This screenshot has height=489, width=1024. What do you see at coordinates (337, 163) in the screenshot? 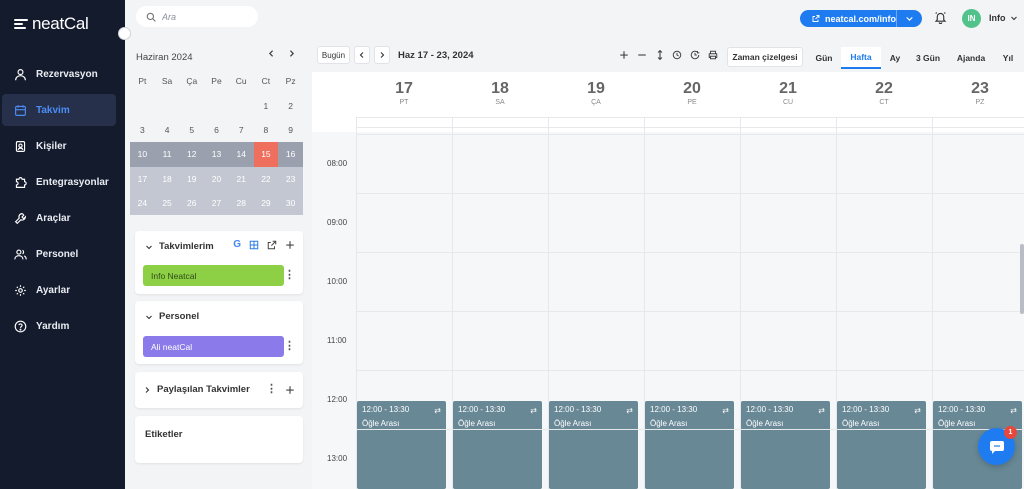
I see `time-label: 08:00` at bounding box center [337, 163].